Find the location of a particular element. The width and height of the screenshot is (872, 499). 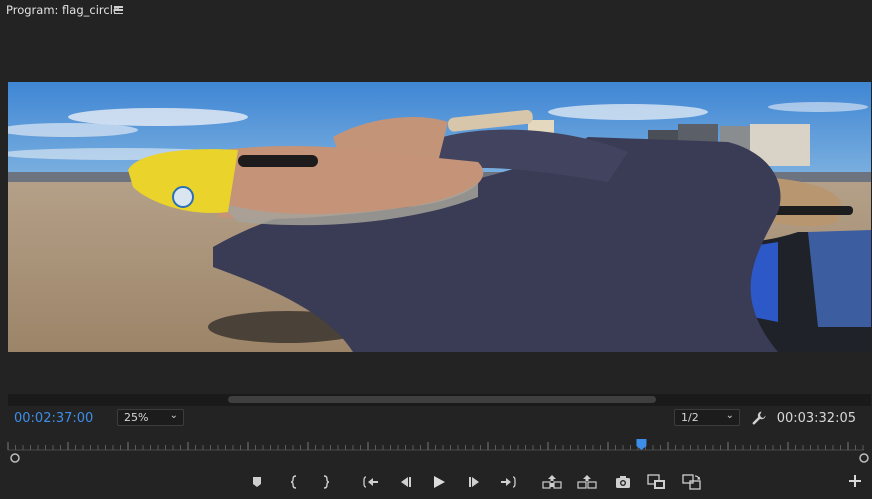

scrollbar-thumb is located at coordinates (442, 399).